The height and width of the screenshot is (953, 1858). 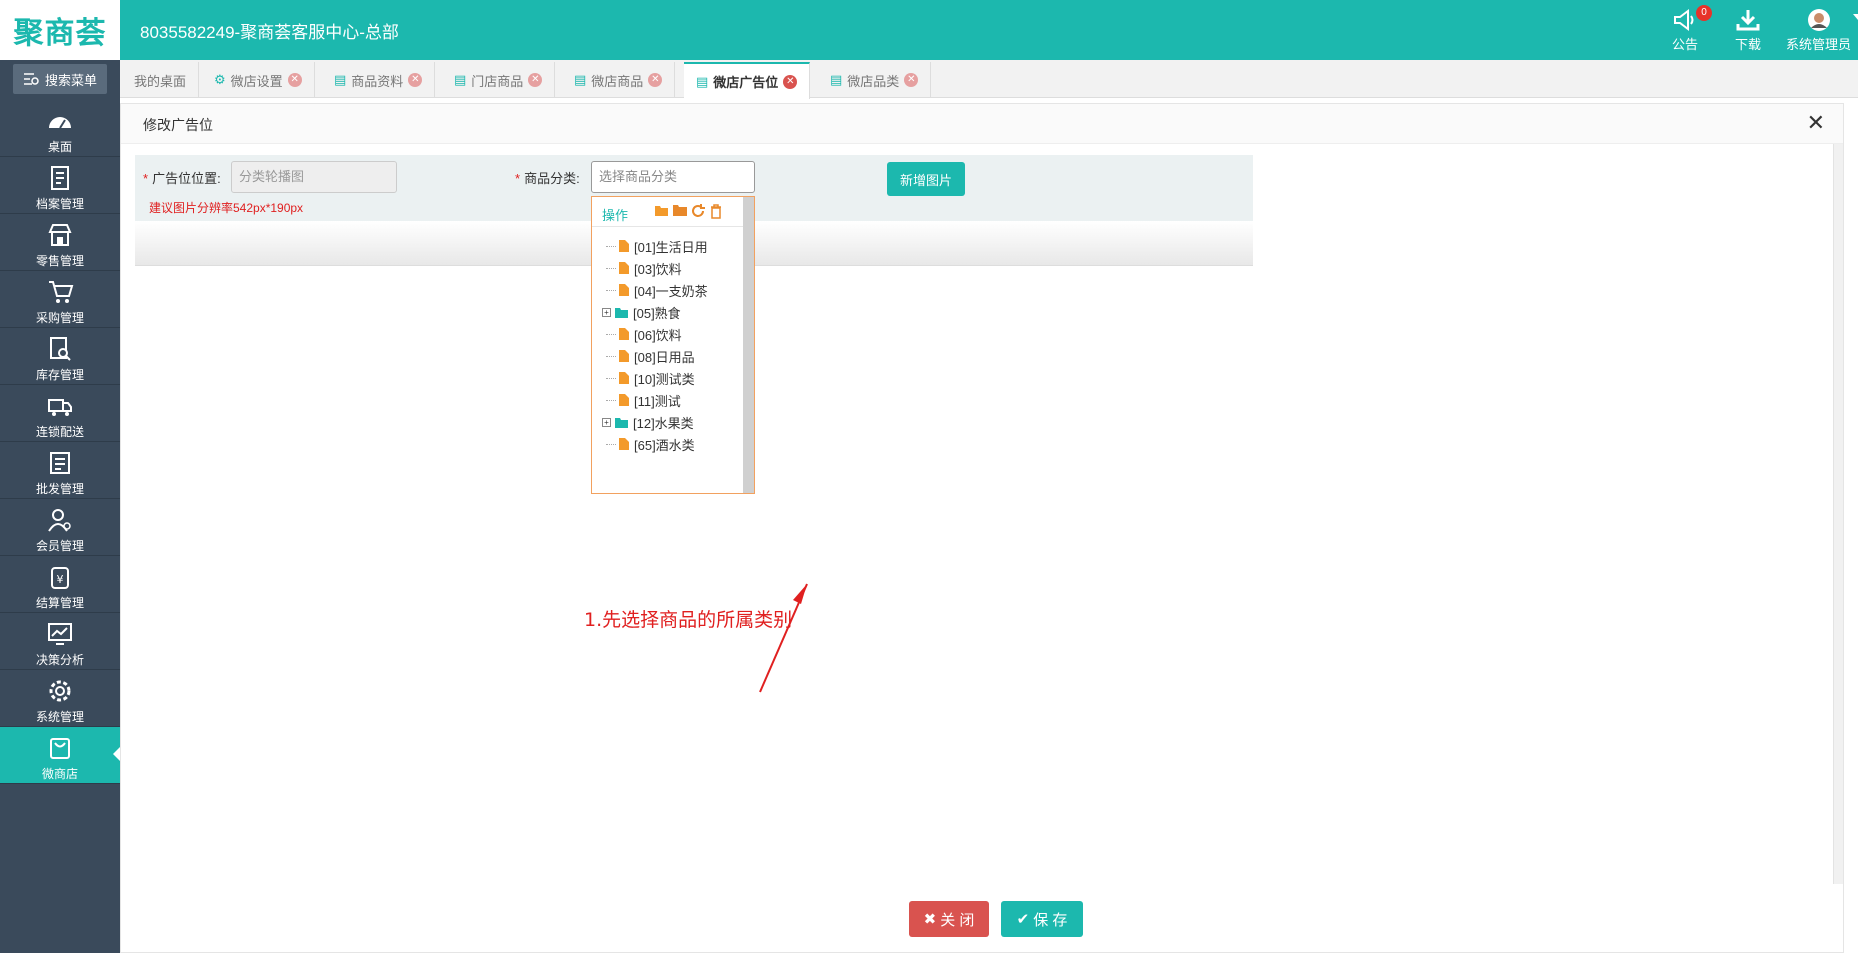 What do you see at coordinates (658, 335) in the screenshot?
I see `tree-node-label: [06]饮料` at bounding box center [658, 335].